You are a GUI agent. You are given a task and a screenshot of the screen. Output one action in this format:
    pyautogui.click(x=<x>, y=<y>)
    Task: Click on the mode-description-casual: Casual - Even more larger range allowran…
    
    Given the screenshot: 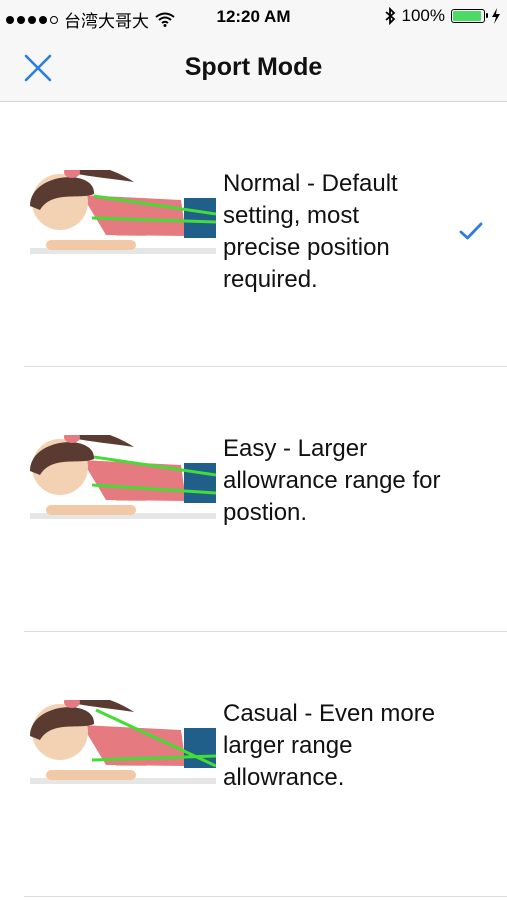 What is the action you would take?
    pyautogui.click(x=329, y=745)
    